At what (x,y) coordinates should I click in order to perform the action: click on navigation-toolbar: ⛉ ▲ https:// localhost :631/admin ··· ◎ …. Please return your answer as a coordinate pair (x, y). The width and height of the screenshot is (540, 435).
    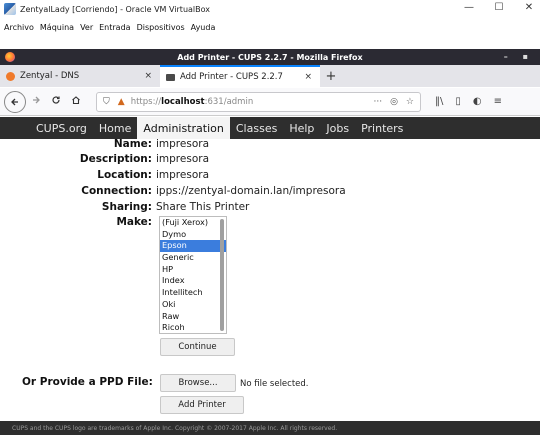
    Looking at the image, I should click on (270, 102).